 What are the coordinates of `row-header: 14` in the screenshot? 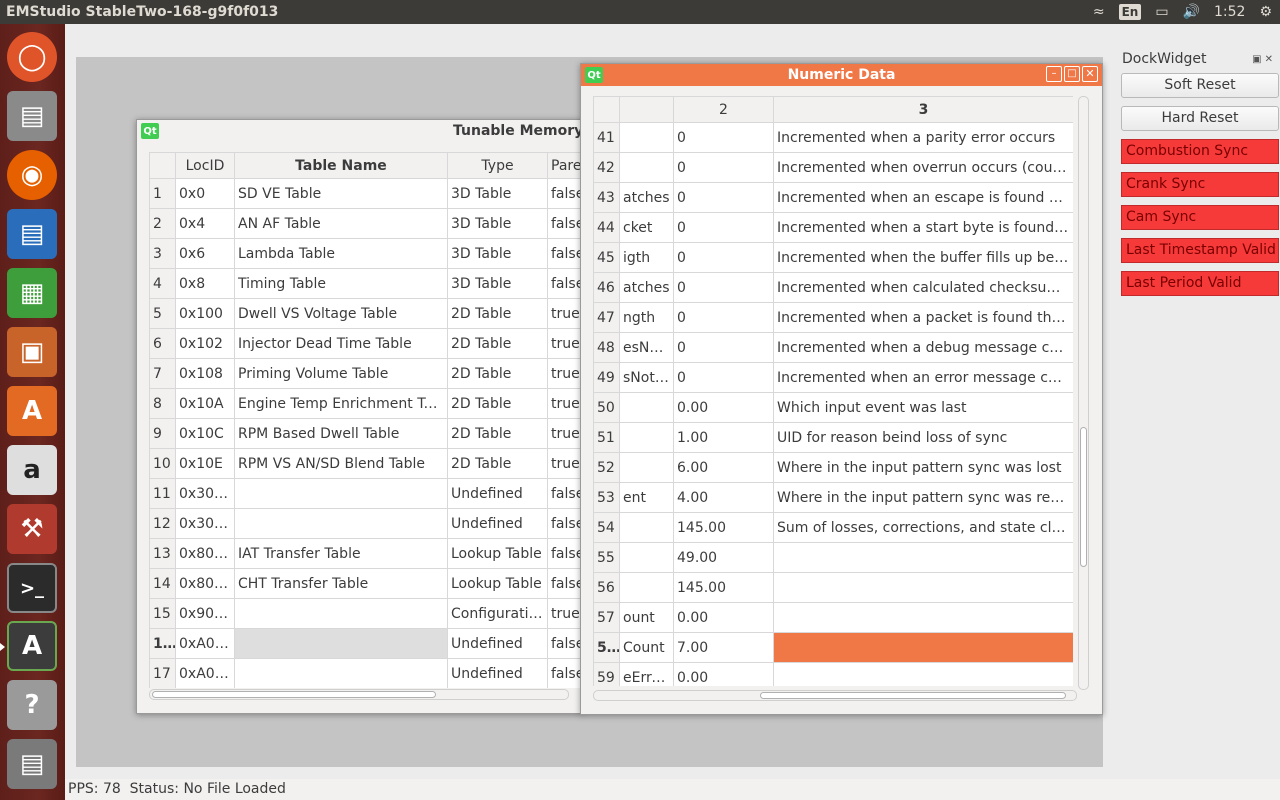 It's located at (162, 583).